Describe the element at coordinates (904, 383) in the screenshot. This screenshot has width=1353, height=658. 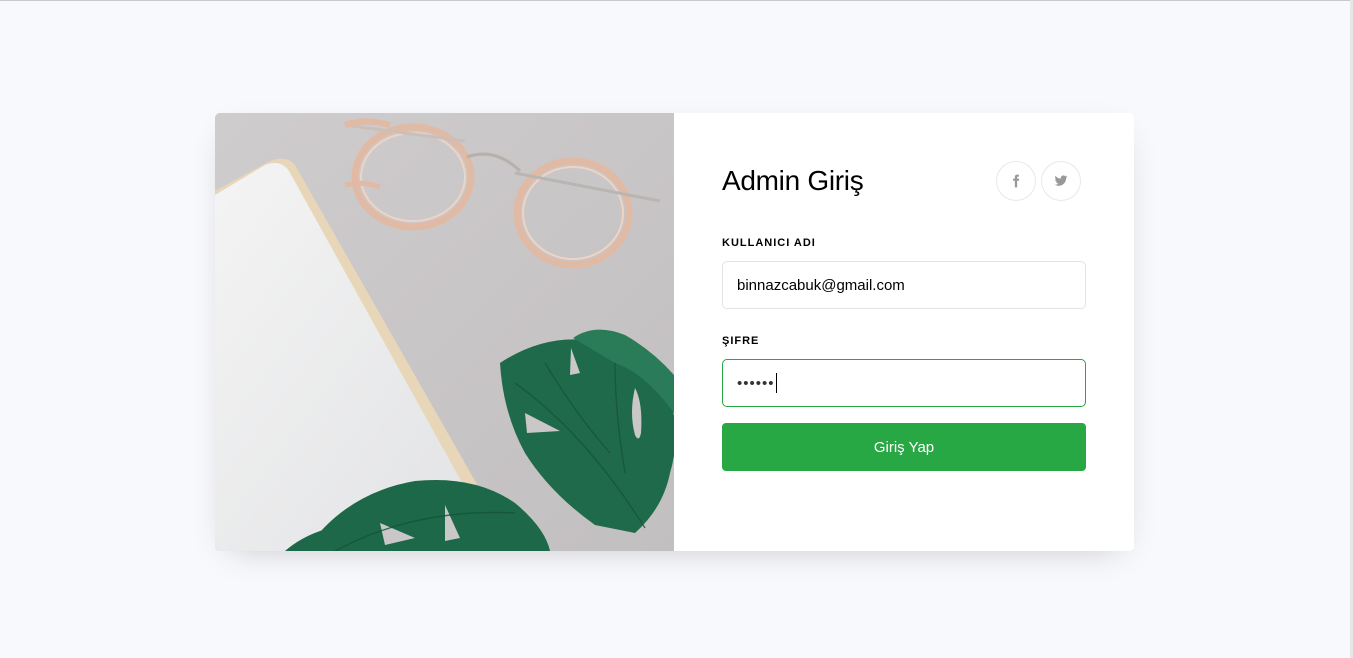
I see `password-input: ••••••` at that location.